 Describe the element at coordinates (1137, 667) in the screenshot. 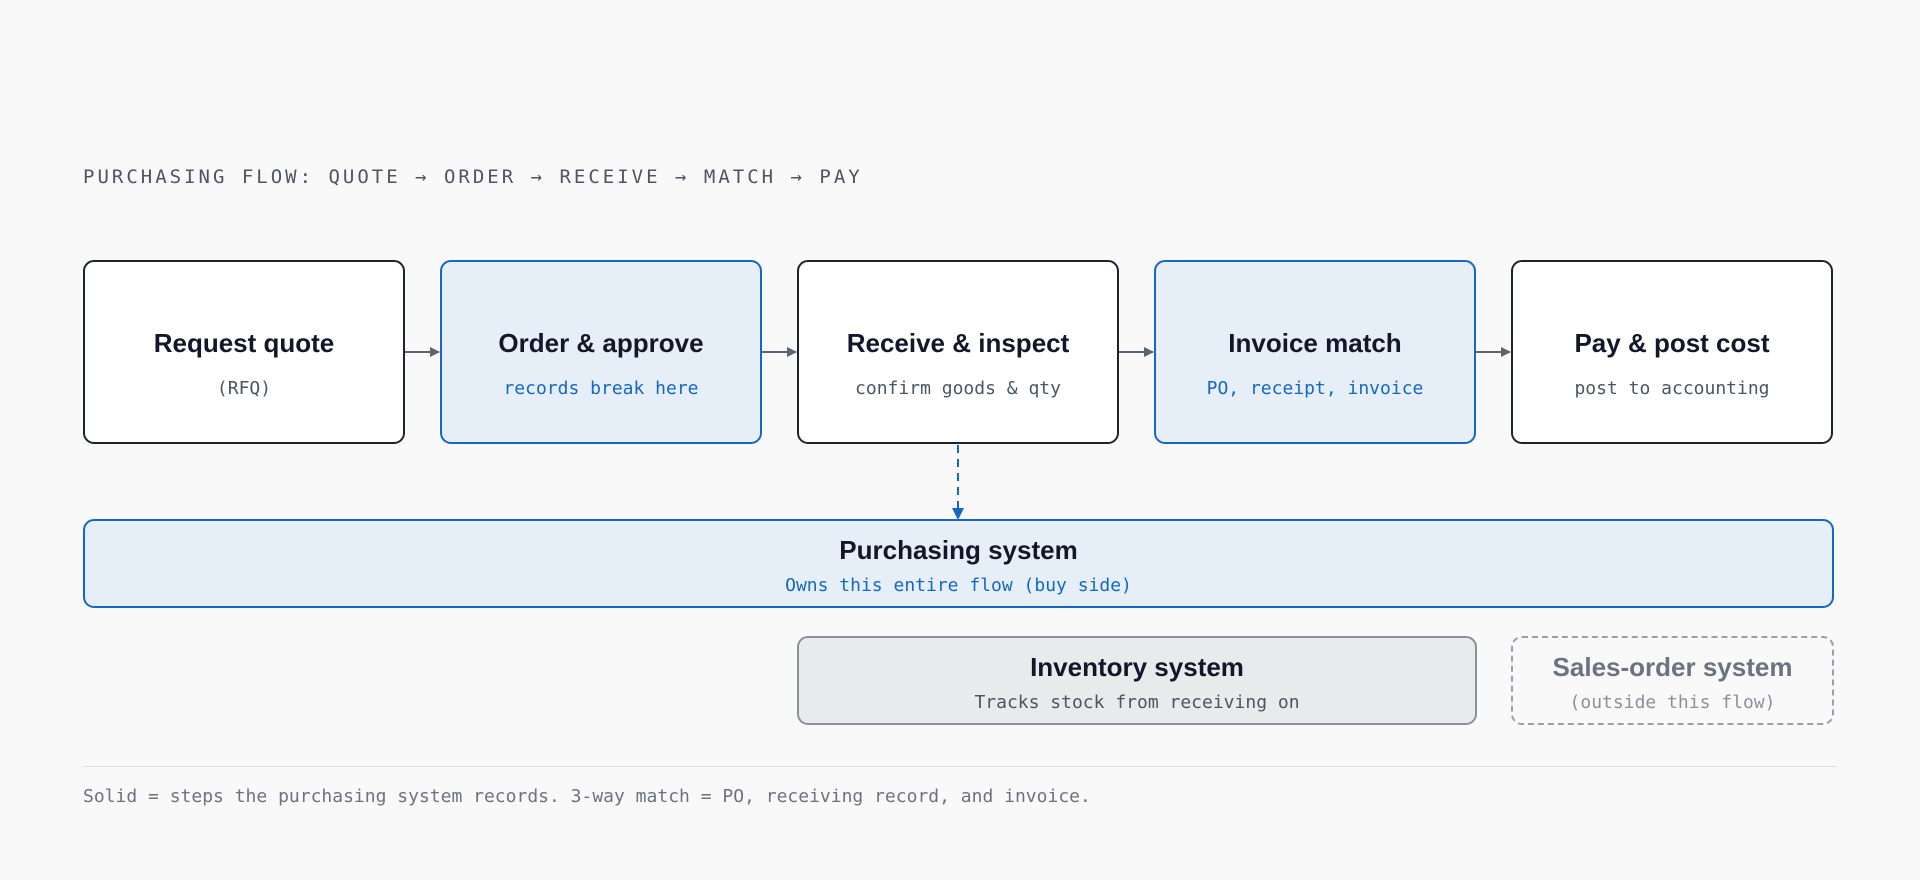

I see `inventory-system-title: Inventory system` at that location.